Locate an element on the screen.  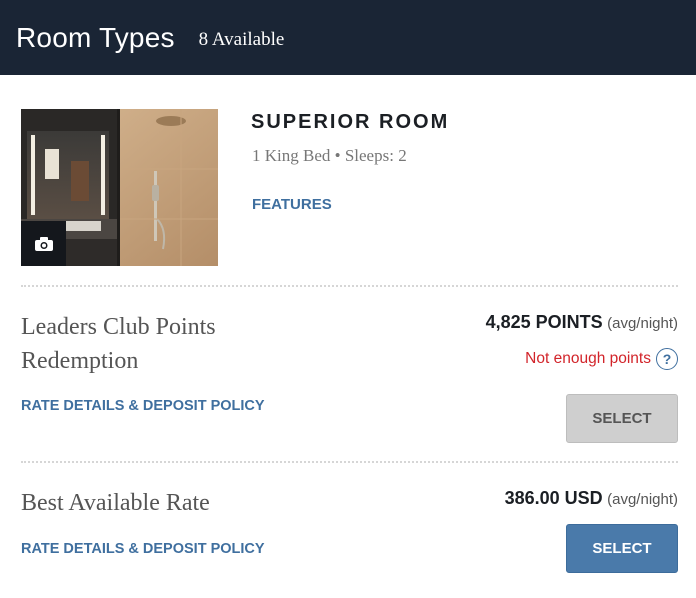
rate-name-line1: Best Available Rate is located at coordinates (115, 503).